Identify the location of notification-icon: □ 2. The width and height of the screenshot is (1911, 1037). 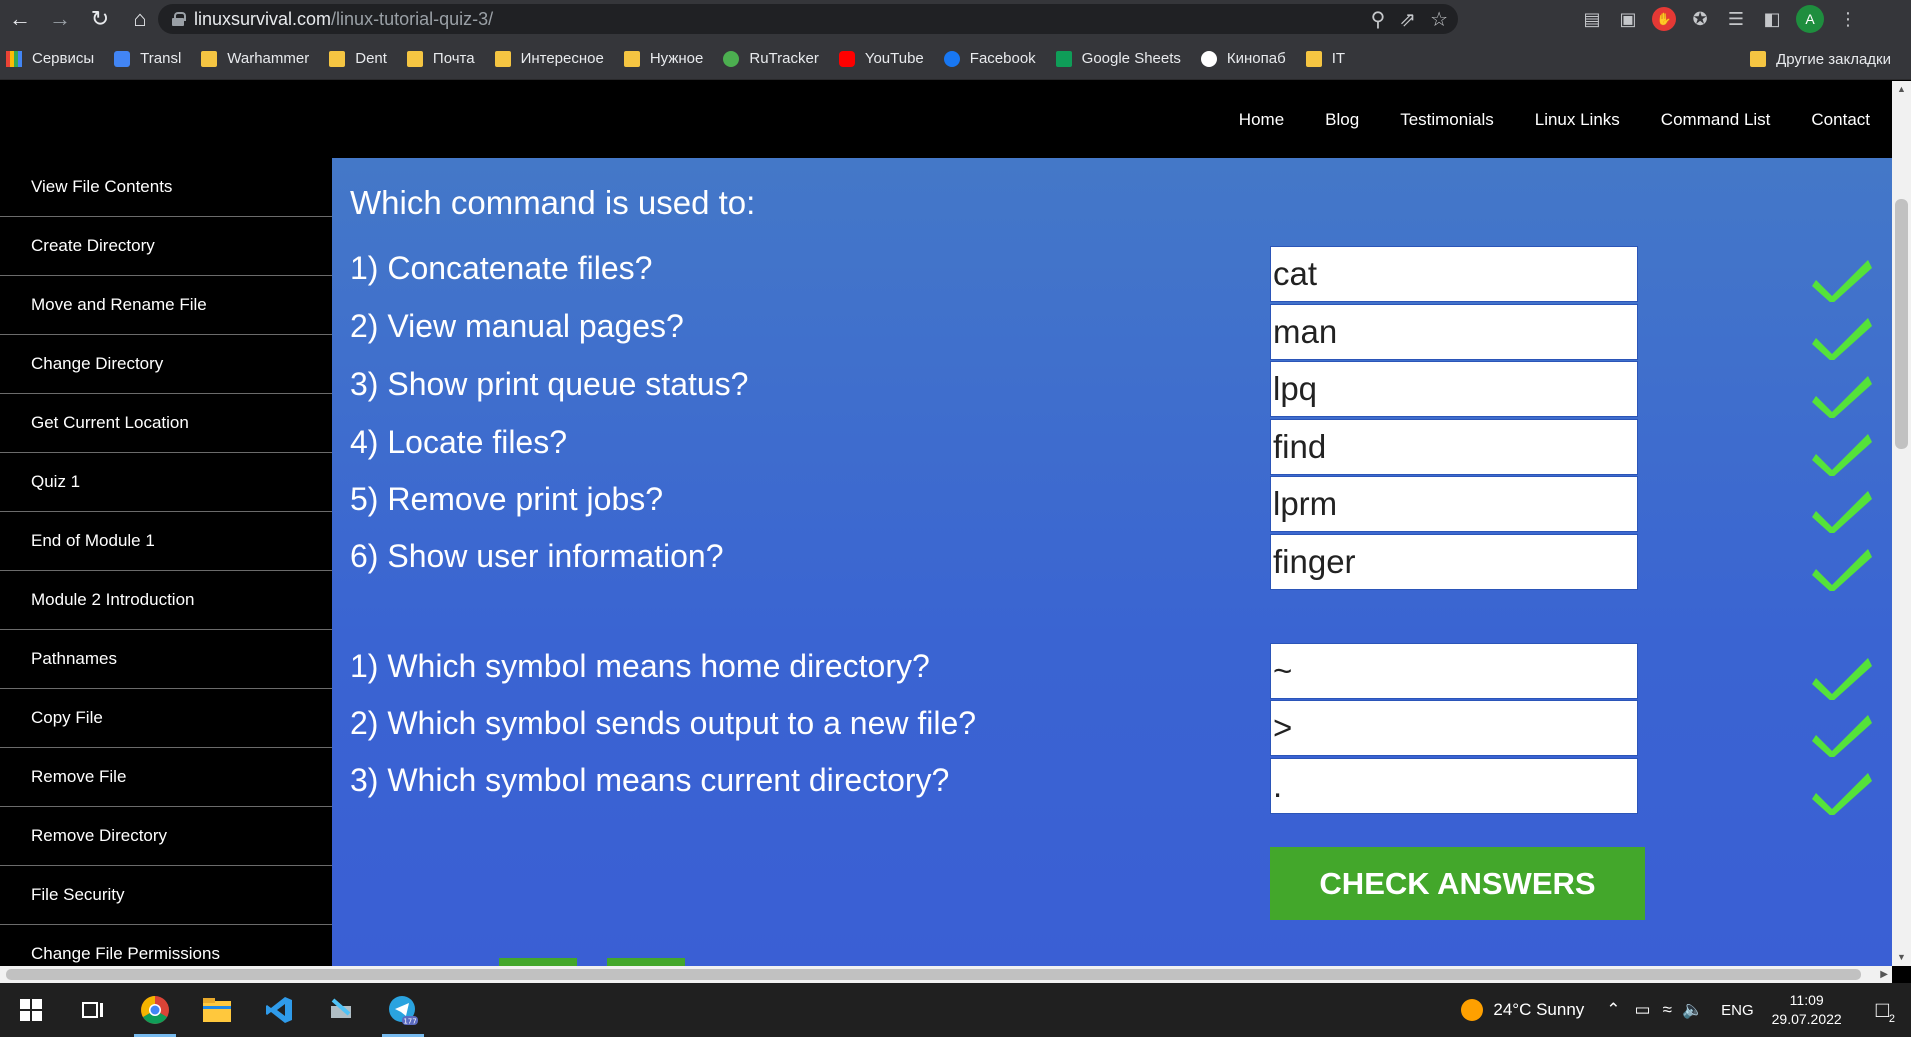
(1885, 1011).